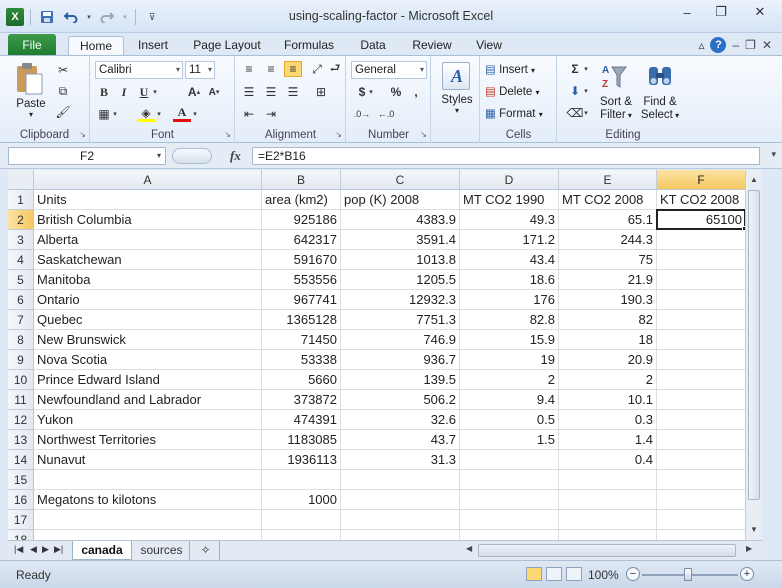 The image size is (782, 588). Describe the element at coordinates (608, 440) in the screenshot. I see `cell-e13: 1.4` at that location.